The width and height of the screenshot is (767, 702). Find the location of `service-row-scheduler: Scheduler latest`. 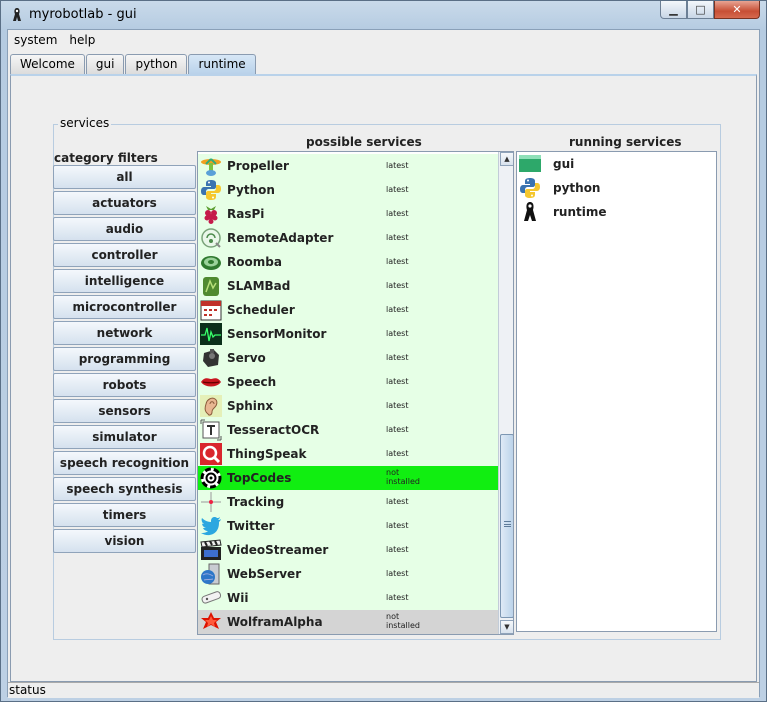

service-row-scheduler: Scheduler latest is located at coordinates (348, 310).